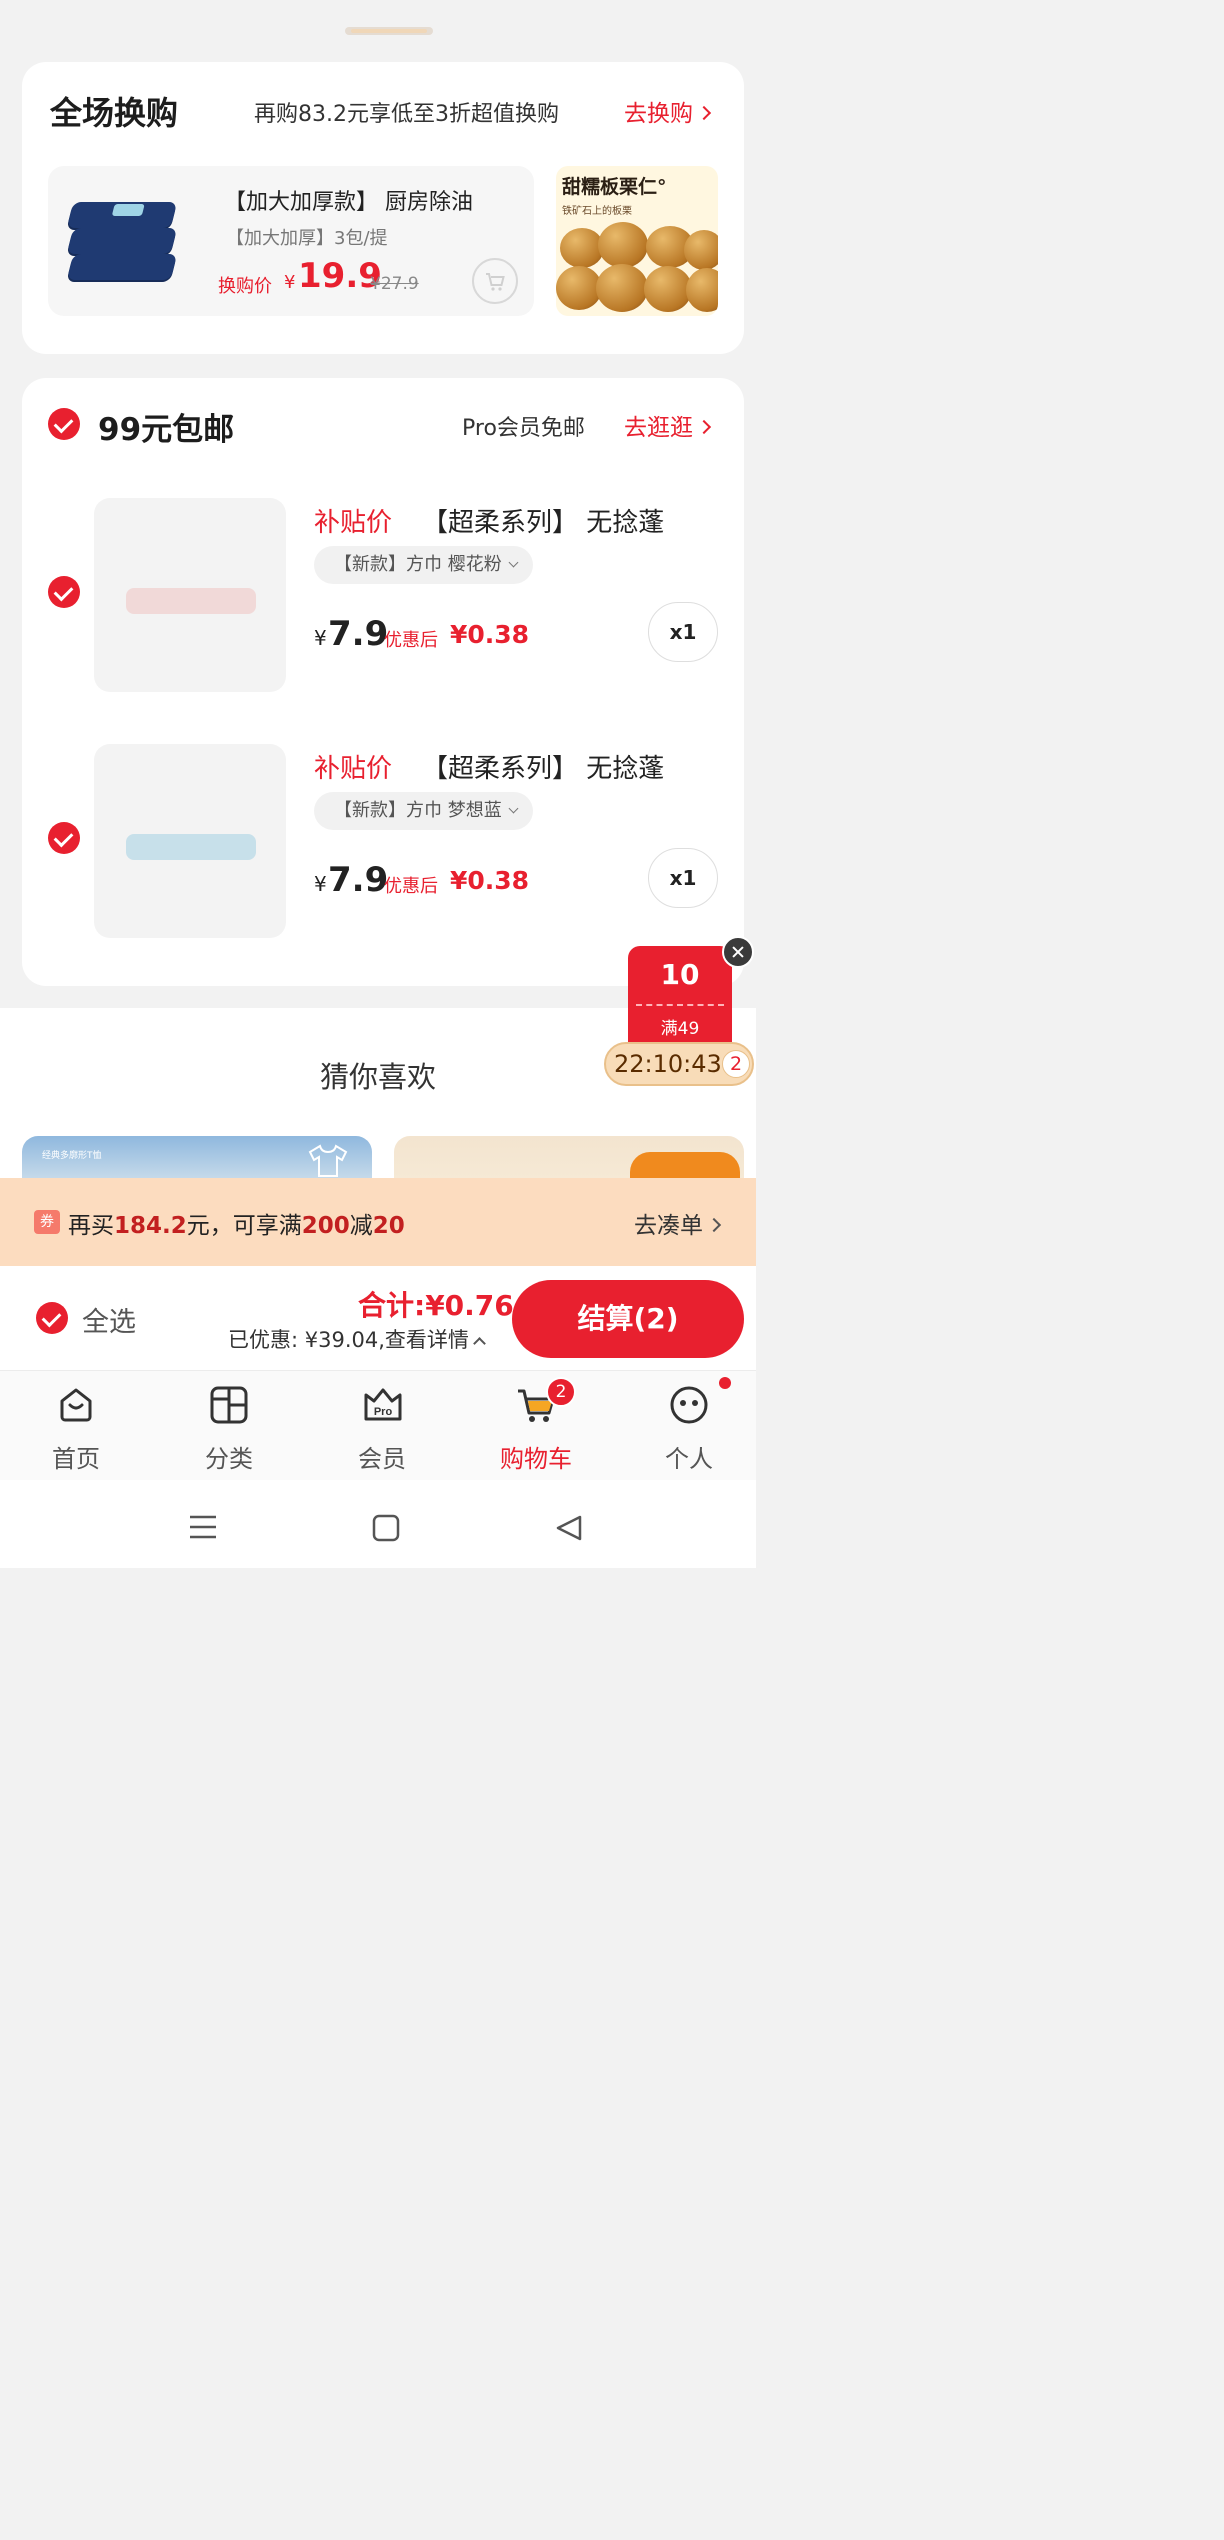 The width and height of the screenshot is (1224, 2540). What do you see at coordinates (245, 286) in the screenshot?
I see `swap-price-label: 换购价` at bounding box center [245, 286].